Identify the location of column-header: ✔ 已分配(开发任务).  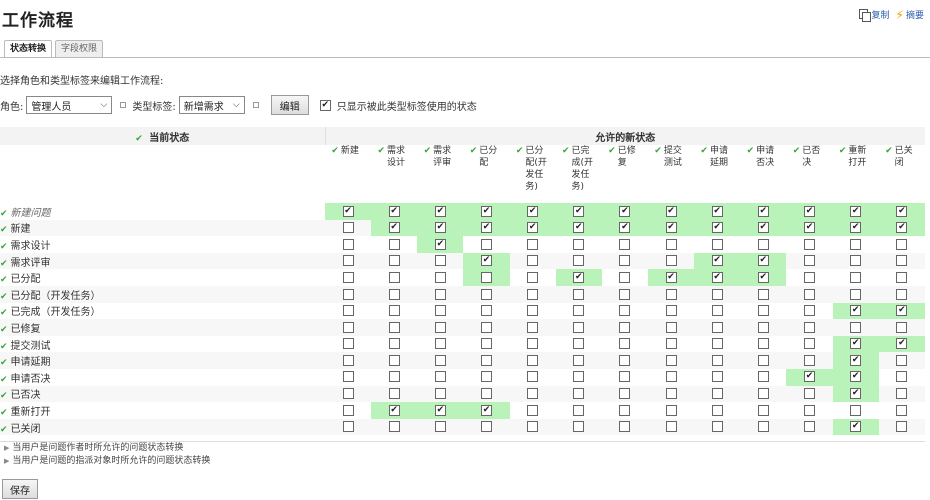
(533, 174).